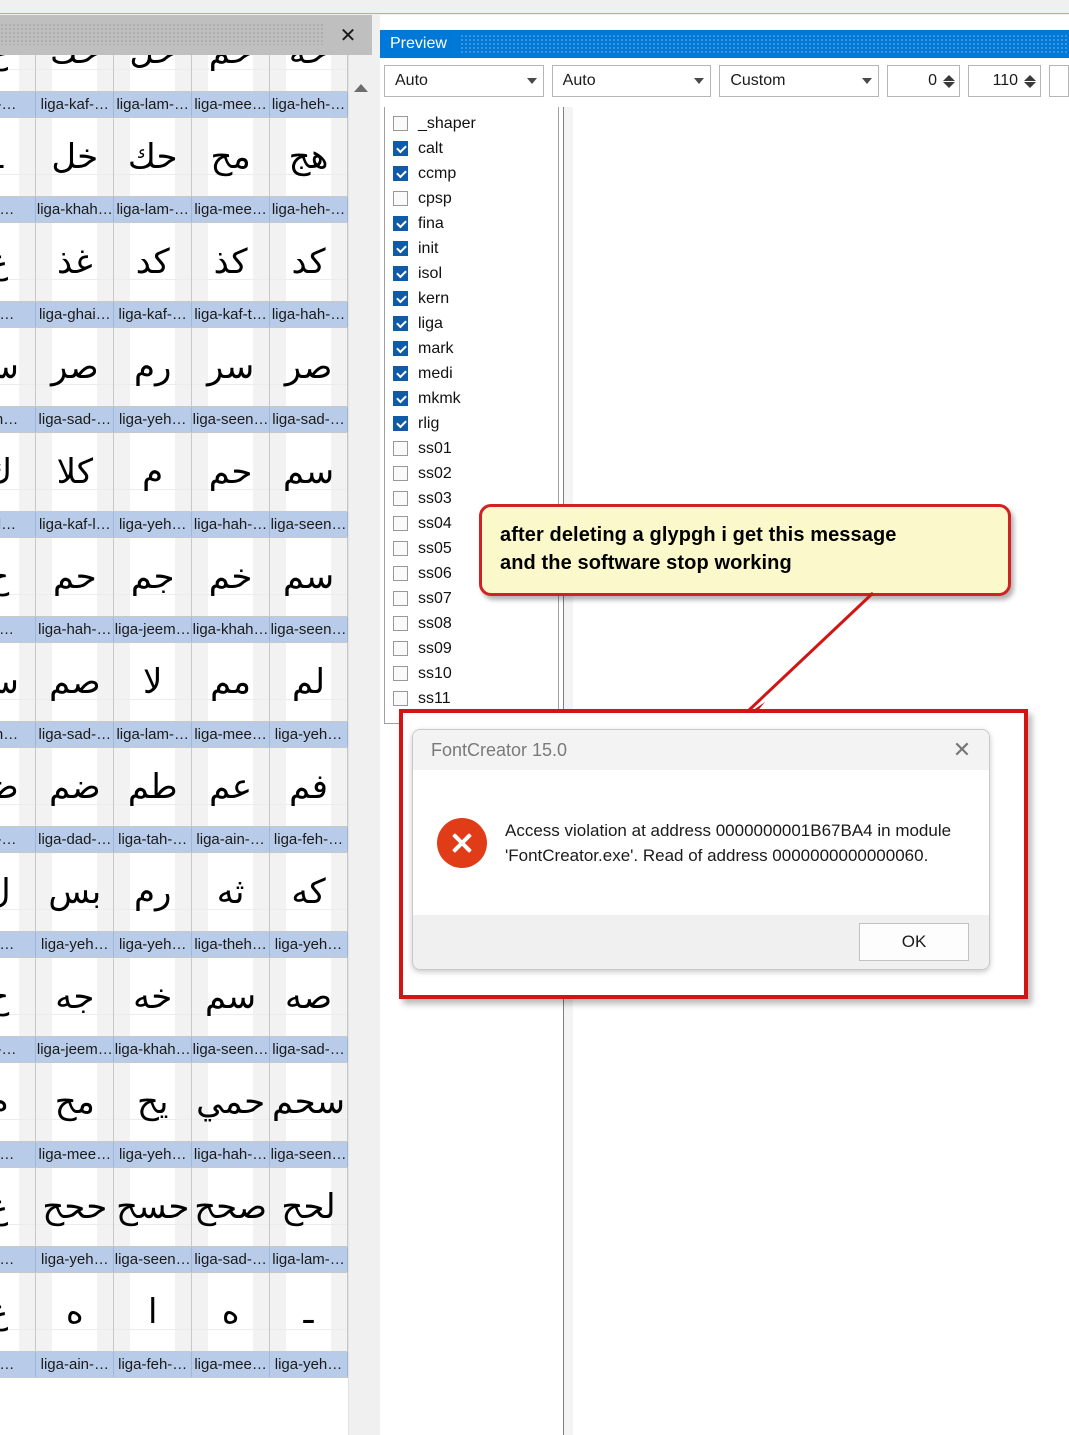 The height and width of the screenshot is (1435, 1069). I want to click on feature-item-ccmp: ccmp, so click(471, 173).